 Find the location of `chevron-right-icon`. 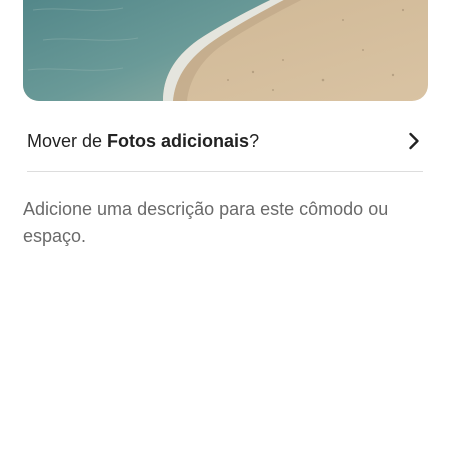

chevron-right-icon is located at coordinates (414, 141).